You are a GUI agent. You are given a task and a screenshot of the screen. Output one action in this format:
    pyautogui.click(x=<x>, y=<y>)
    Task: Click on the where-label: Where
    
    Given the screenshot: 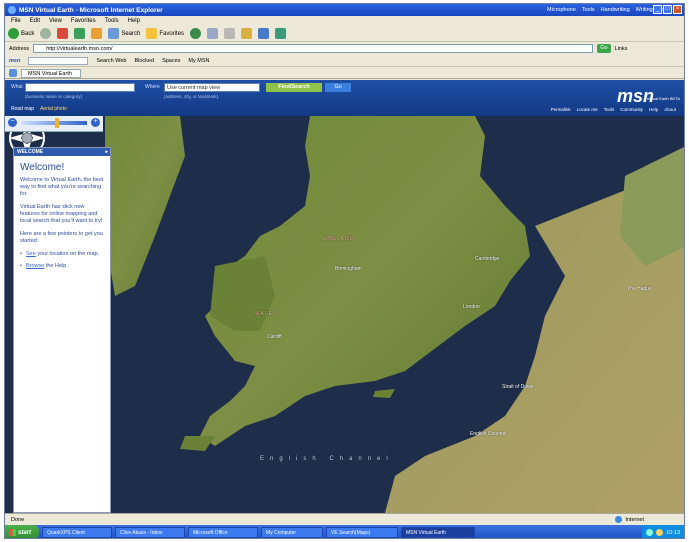 What is the action you would take?
    pyautogui.click(x=152, y=87)
    